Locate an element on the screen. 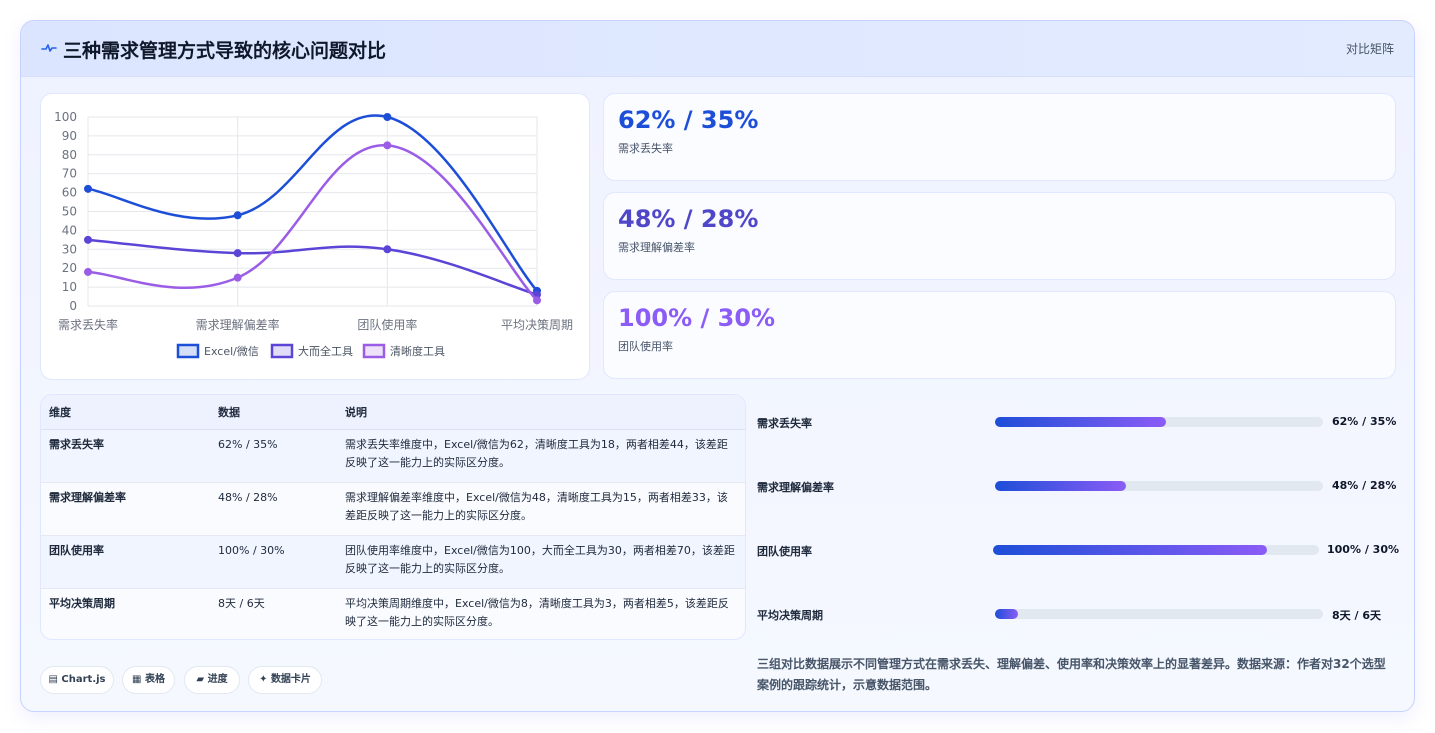 This screenshot has height=733, width=1435. y-tick-label: 90 is located at coordinates (69, 136).